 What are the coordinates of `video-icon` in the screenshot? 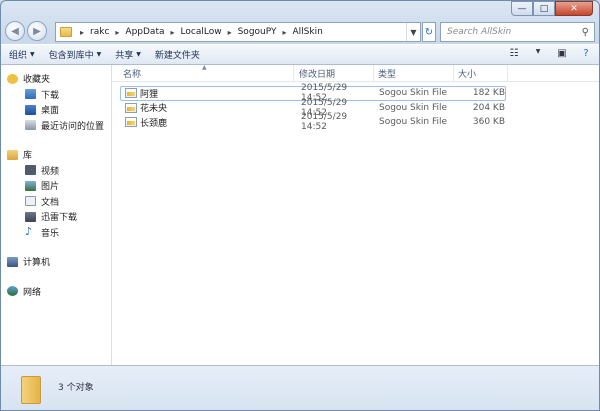 It's located at (30, 170).